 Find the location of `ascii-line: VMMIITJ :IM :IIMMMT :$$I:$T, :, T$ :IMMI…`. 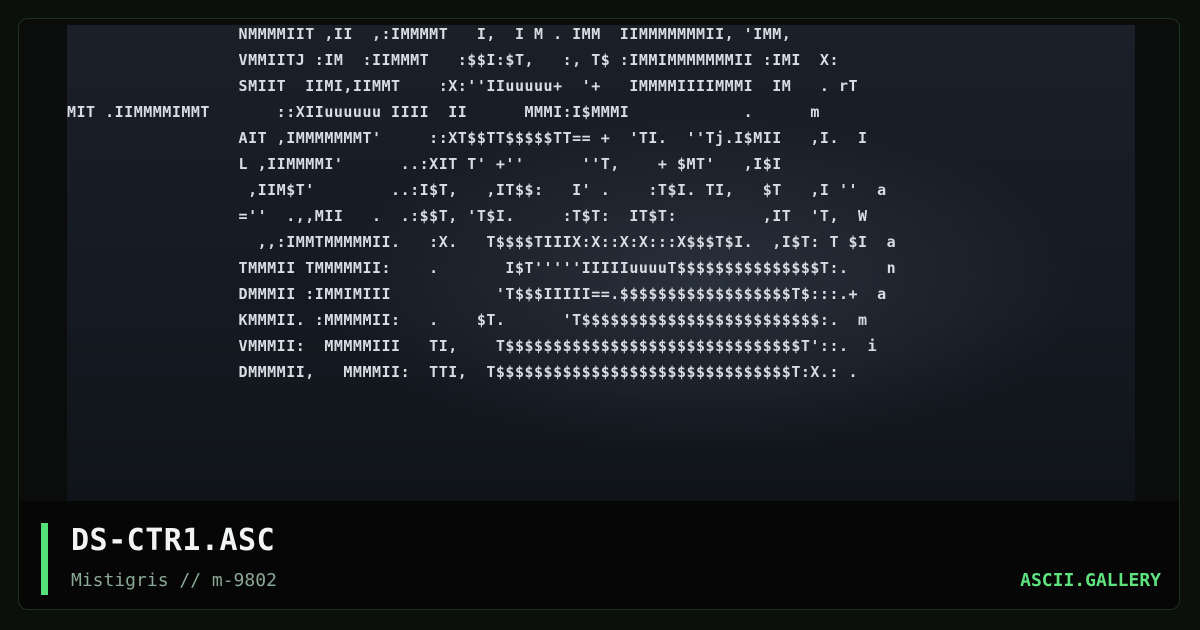

ascii-line: VMMIITJ :IM :IIMMMT :$$I:$T, :, T$ :IMMI… is located at coordinates (453, 60).